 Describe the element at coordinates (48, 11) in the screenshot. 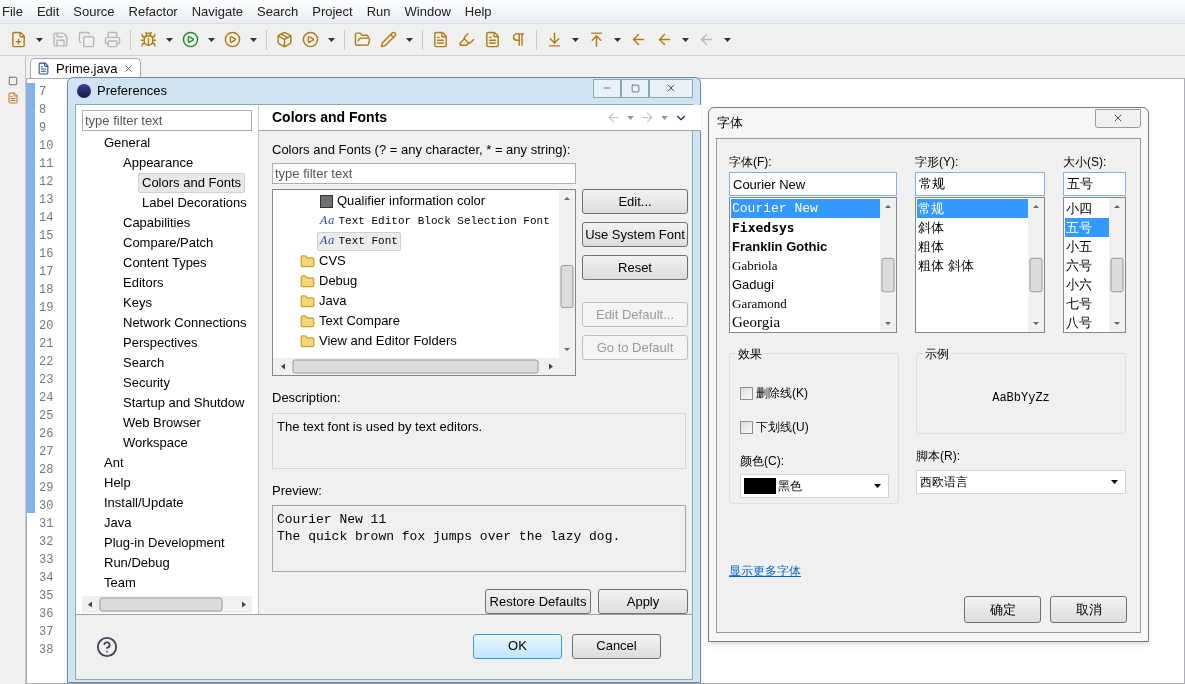

I see `menu-item: Edit` at that location.